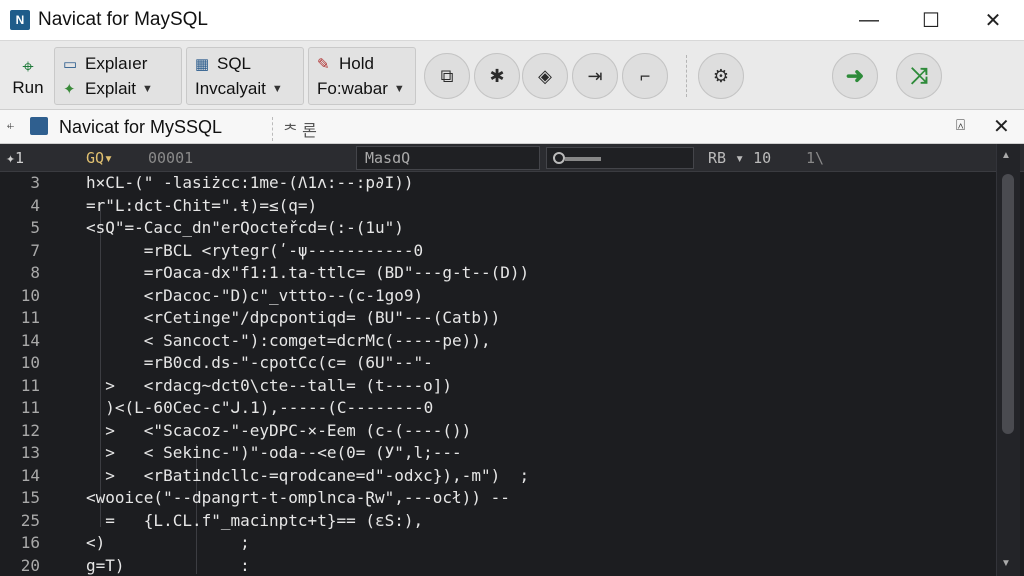 The width and height of the screenshot is (1024, 576). I want to click on run-label: Run, so click(28, 87).